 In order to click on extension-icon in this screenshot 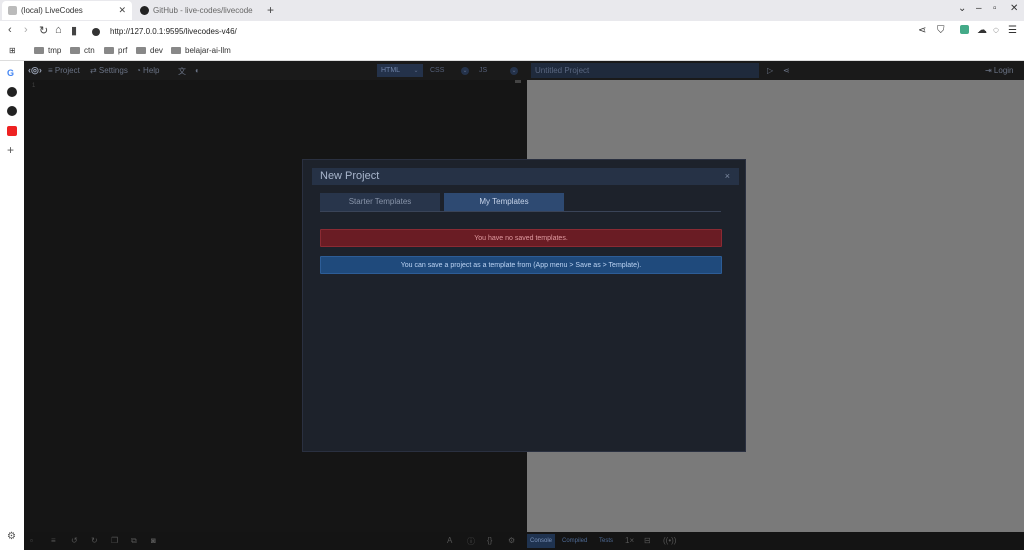, I will do `click(964, 29)`.